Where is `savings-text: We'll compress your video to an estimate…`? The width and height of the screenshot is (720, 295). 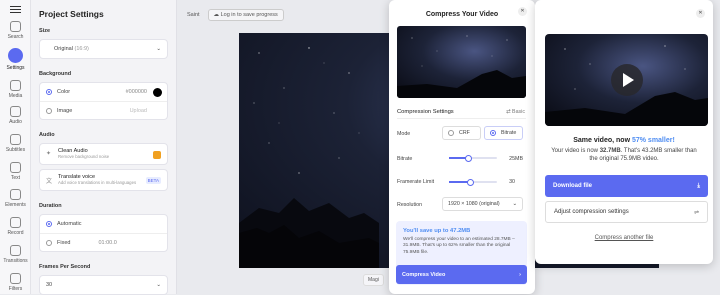
savings-text: We'll compress your video to an estimate… is located at coordinates (459, 246).